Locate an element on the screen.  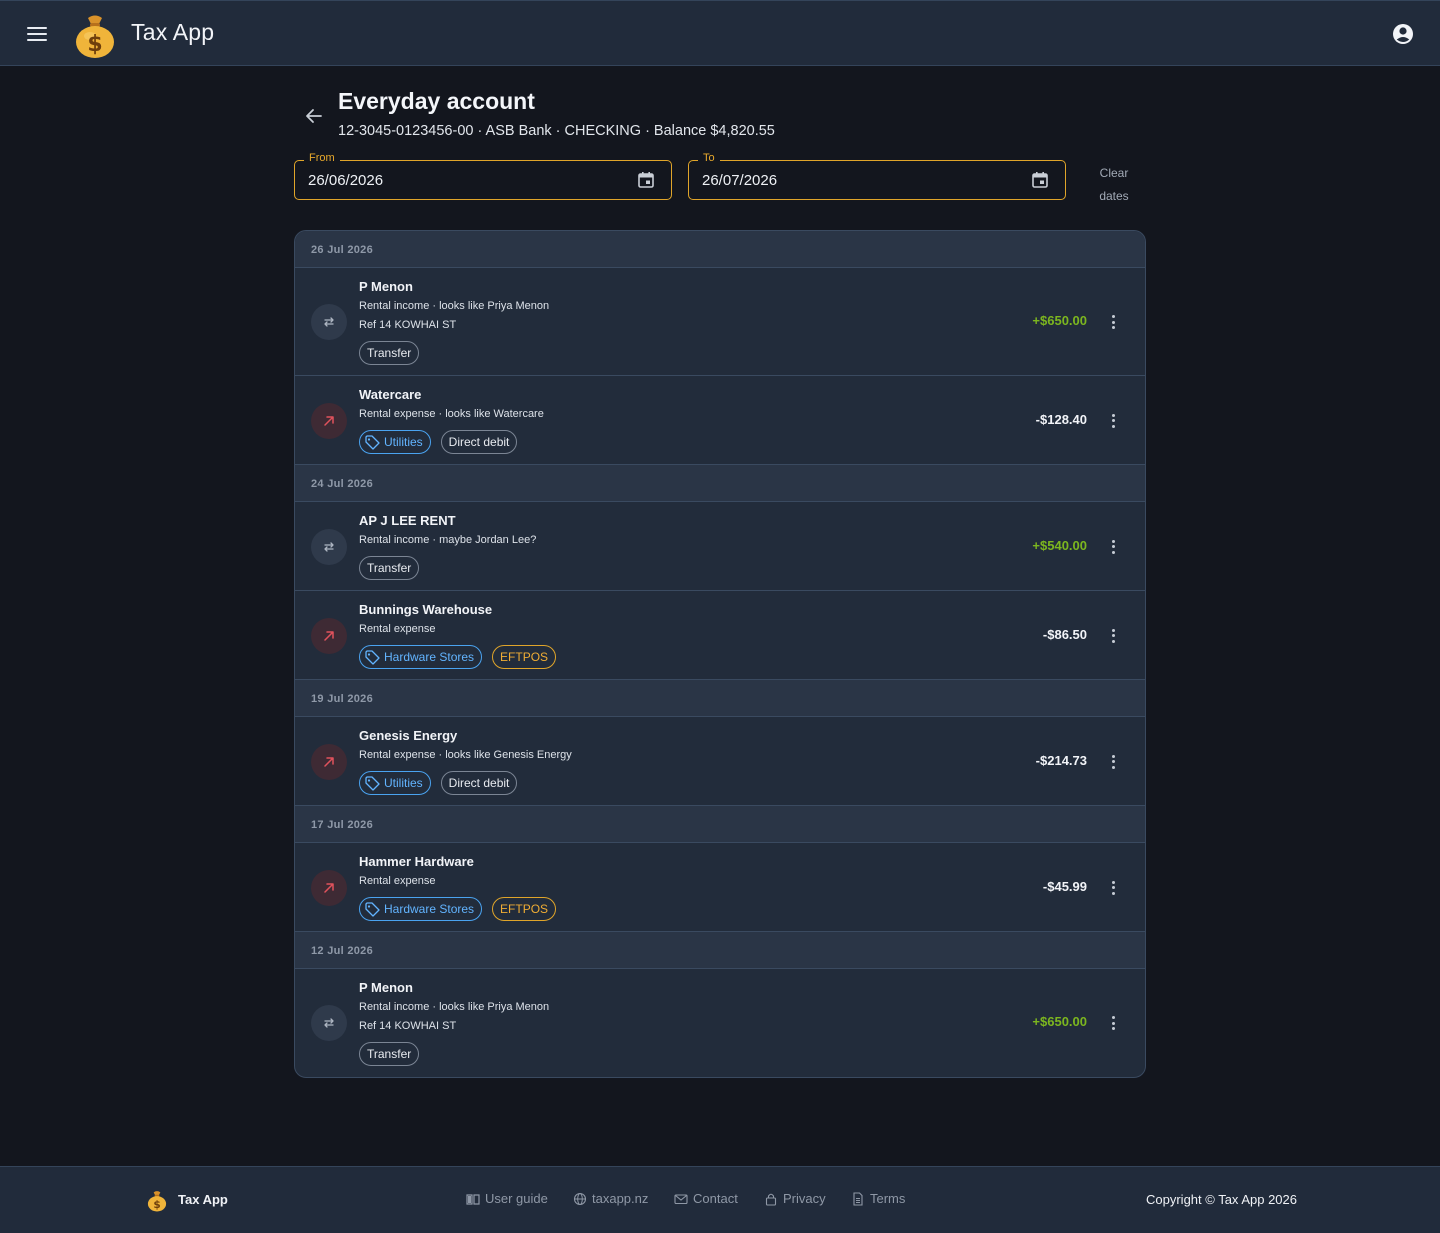
date-group-label: 17 Jul 2026 is located at coordinates (342, 825).